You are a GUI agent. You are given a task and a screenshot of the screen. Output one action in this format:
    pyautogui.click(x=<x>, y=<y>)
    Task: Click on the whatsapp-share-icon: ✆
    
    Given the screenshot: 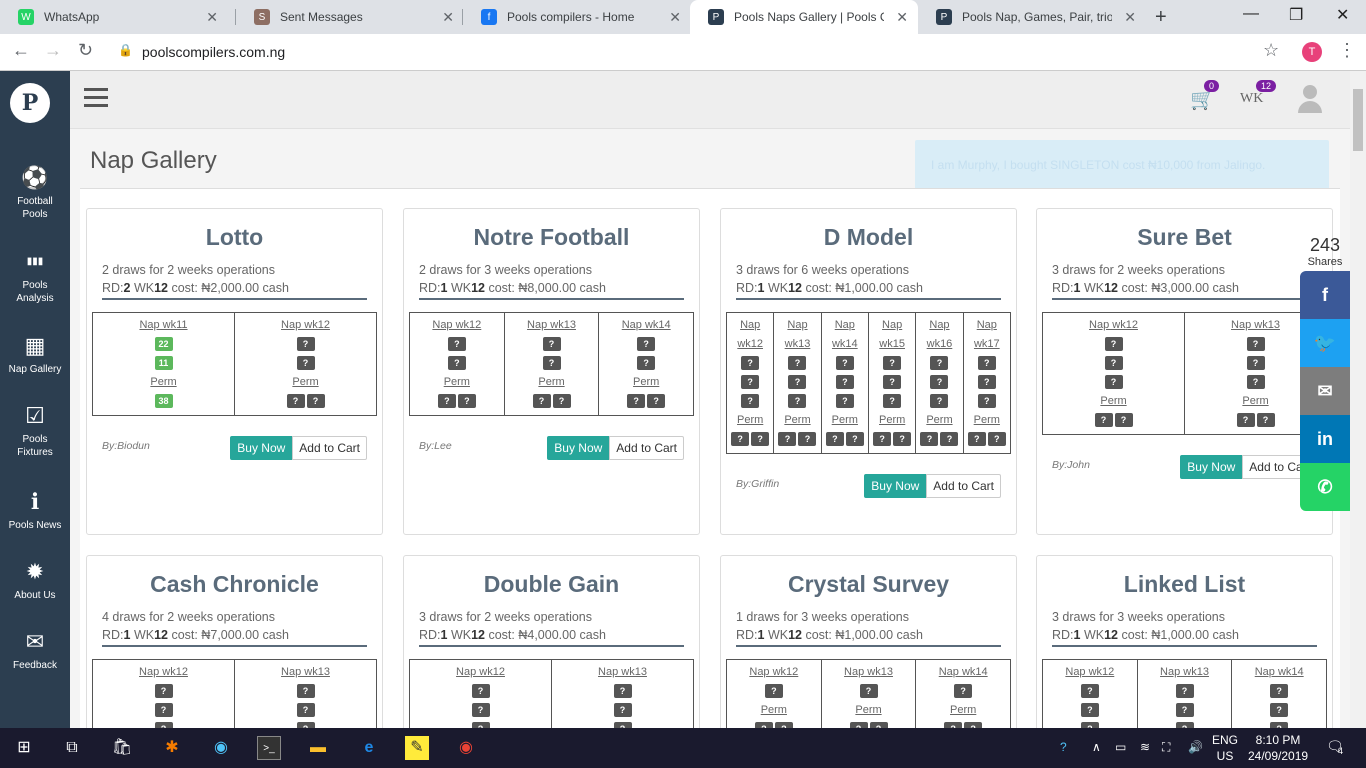 What is the action you would take?
    pyautogui.click(x=1325, y=487)
    